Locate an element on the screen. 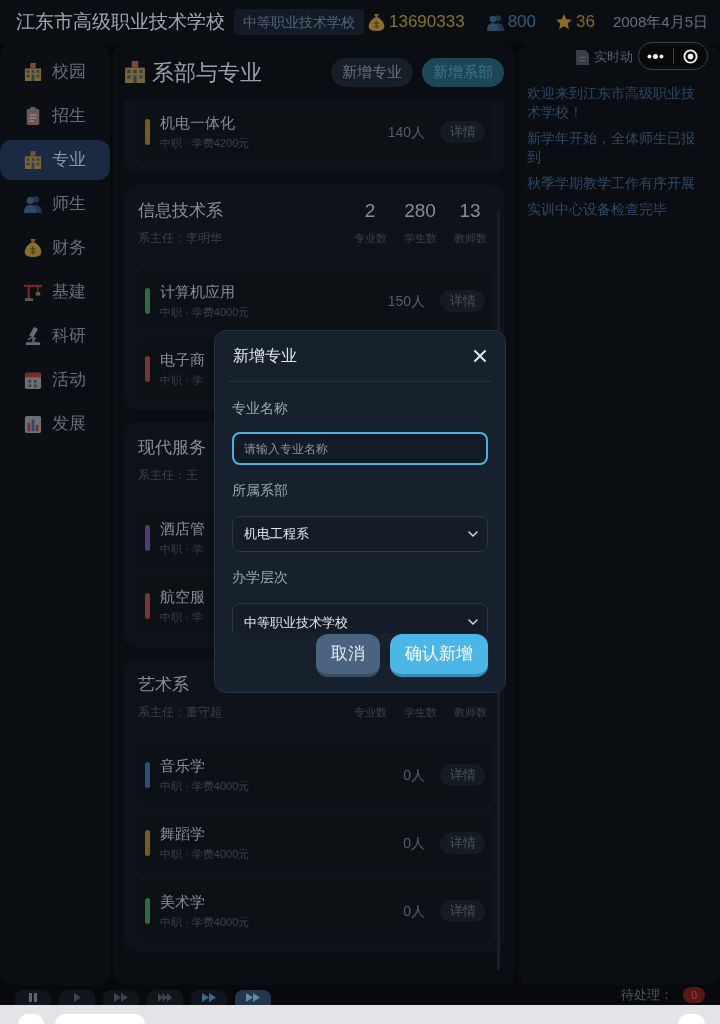 This screenshot has height=1024, width=720. department-name: 现代服务 is located at coordinates (172, 448).